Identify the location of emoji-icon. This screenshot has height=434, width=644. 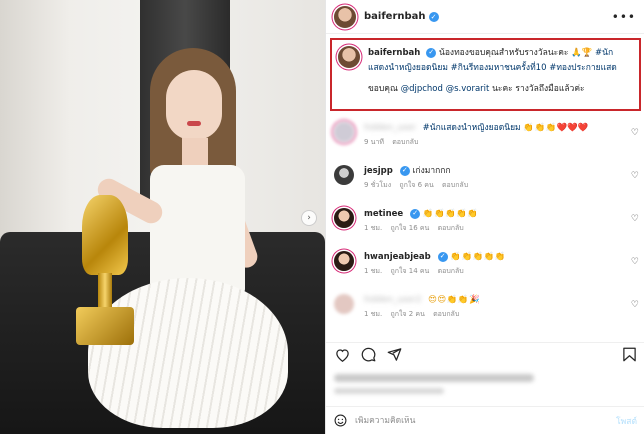
(340, 420).